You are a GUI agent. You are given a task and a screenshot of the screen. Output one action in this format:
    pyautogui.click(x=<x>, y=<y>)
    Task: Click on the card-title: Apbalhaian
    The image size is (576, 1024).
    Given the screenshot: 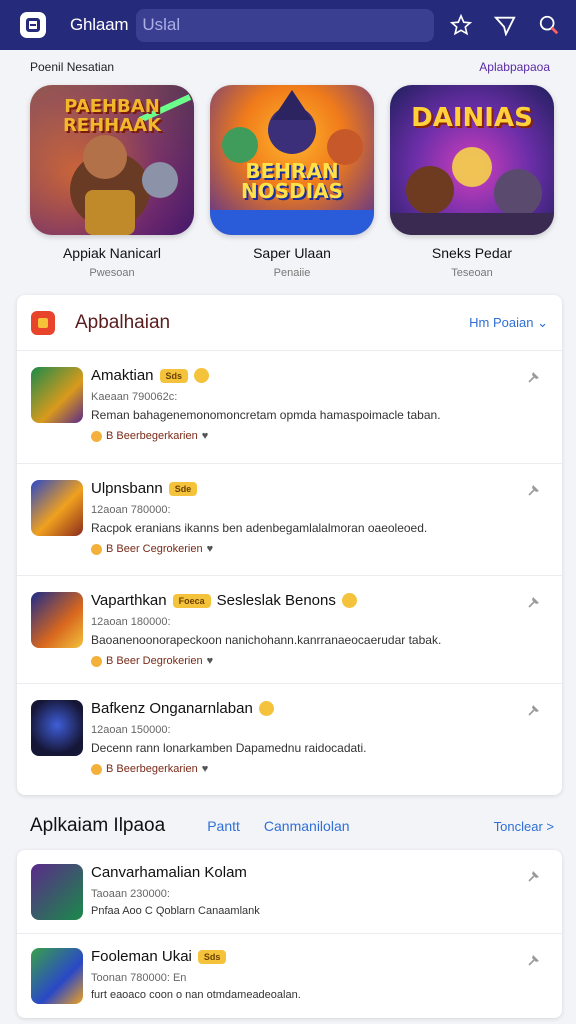 What is the action you would take?
    pyautogui.click(x=123, y=322)
    